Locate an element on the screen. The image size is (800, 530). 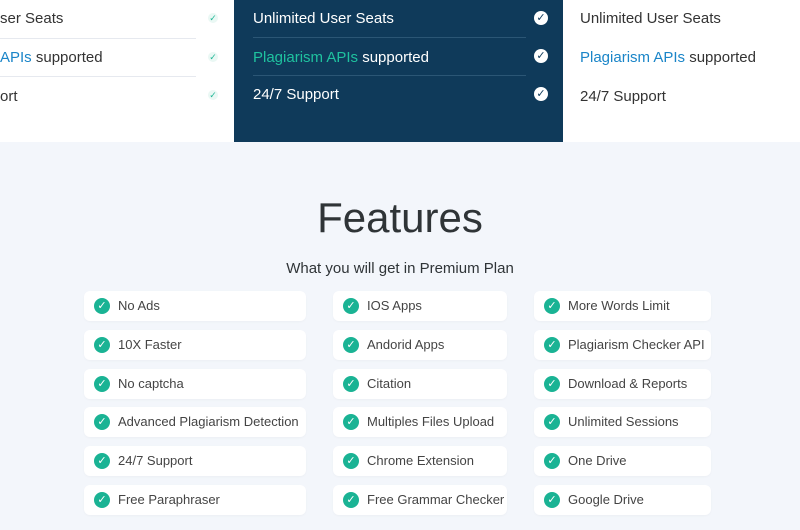
feature-item: ✓ One Drive is located at coordinates (622, 461).